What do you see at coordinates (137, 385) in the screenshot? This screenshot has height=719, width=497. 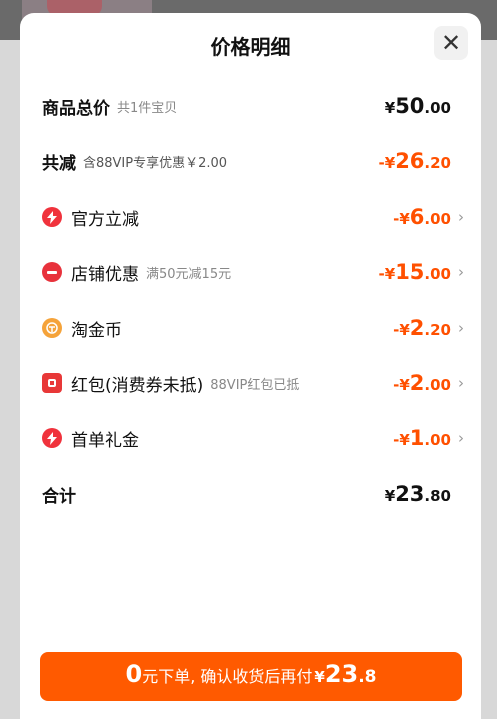 I see `row-label: 红包(消费券未抵)` at bounding box center [137, 385].